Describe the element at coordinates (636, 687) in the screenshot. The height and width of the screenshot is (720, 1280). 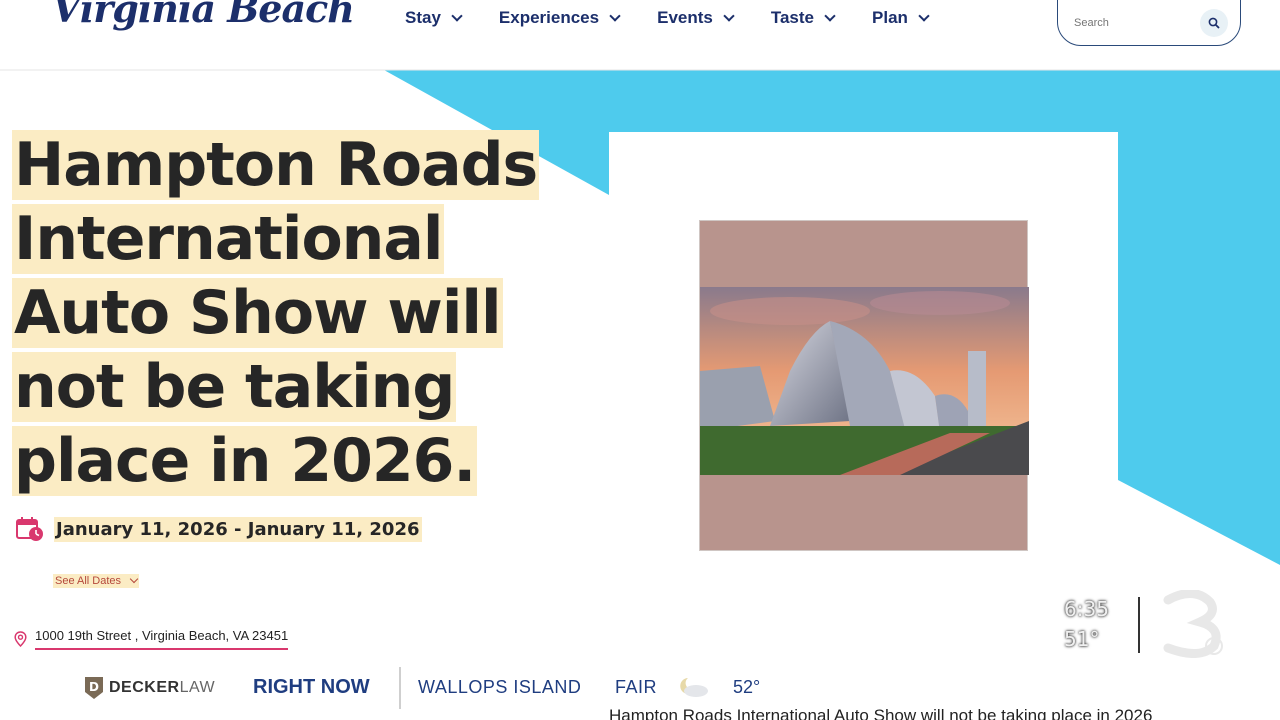
I see `weather-condition: FAIR` at that location.